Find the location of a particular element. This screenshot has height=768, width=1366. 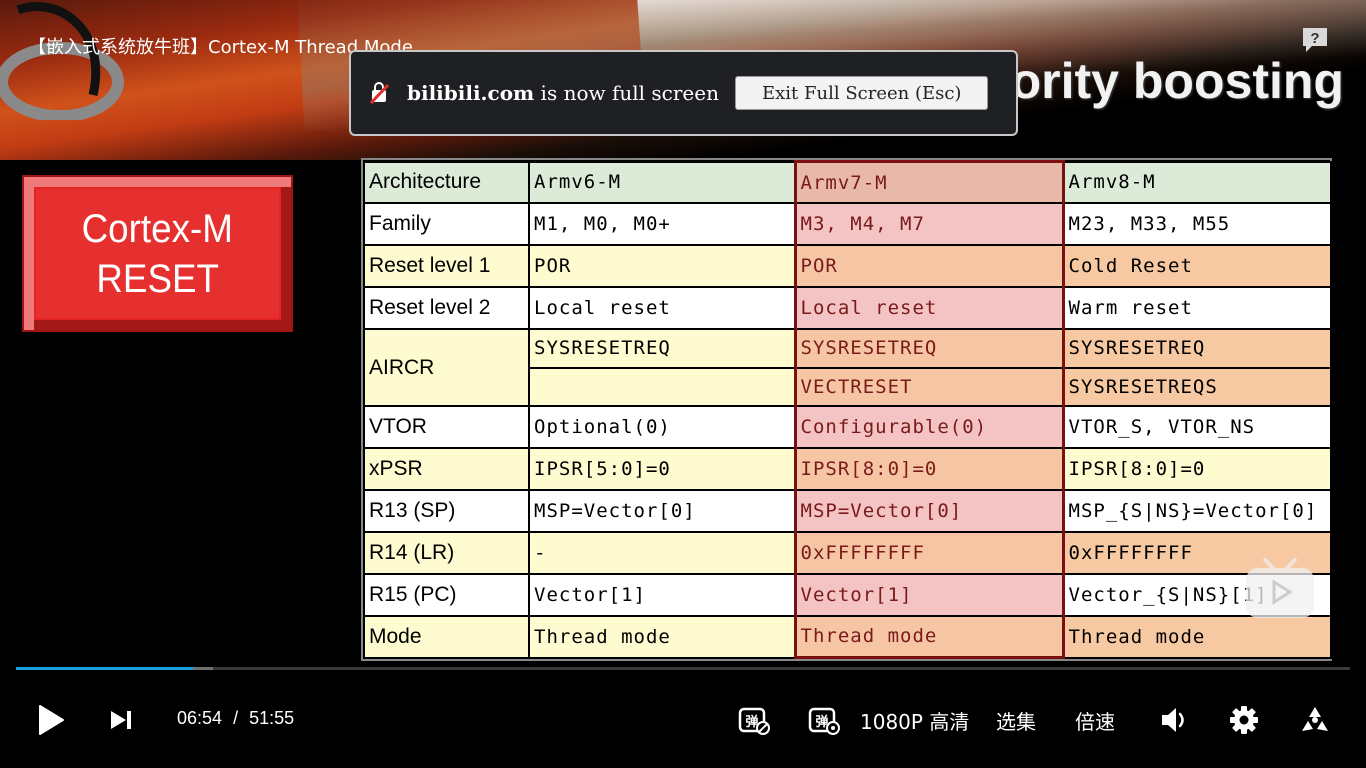

row-label: R15 (PC) is located at coordinates (446, 594).